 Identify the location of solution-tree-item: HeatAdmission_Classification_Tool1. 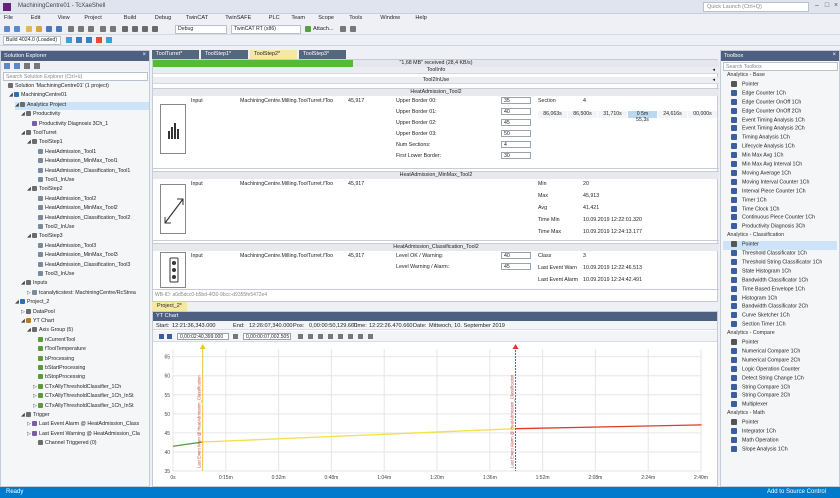
(81, 172).